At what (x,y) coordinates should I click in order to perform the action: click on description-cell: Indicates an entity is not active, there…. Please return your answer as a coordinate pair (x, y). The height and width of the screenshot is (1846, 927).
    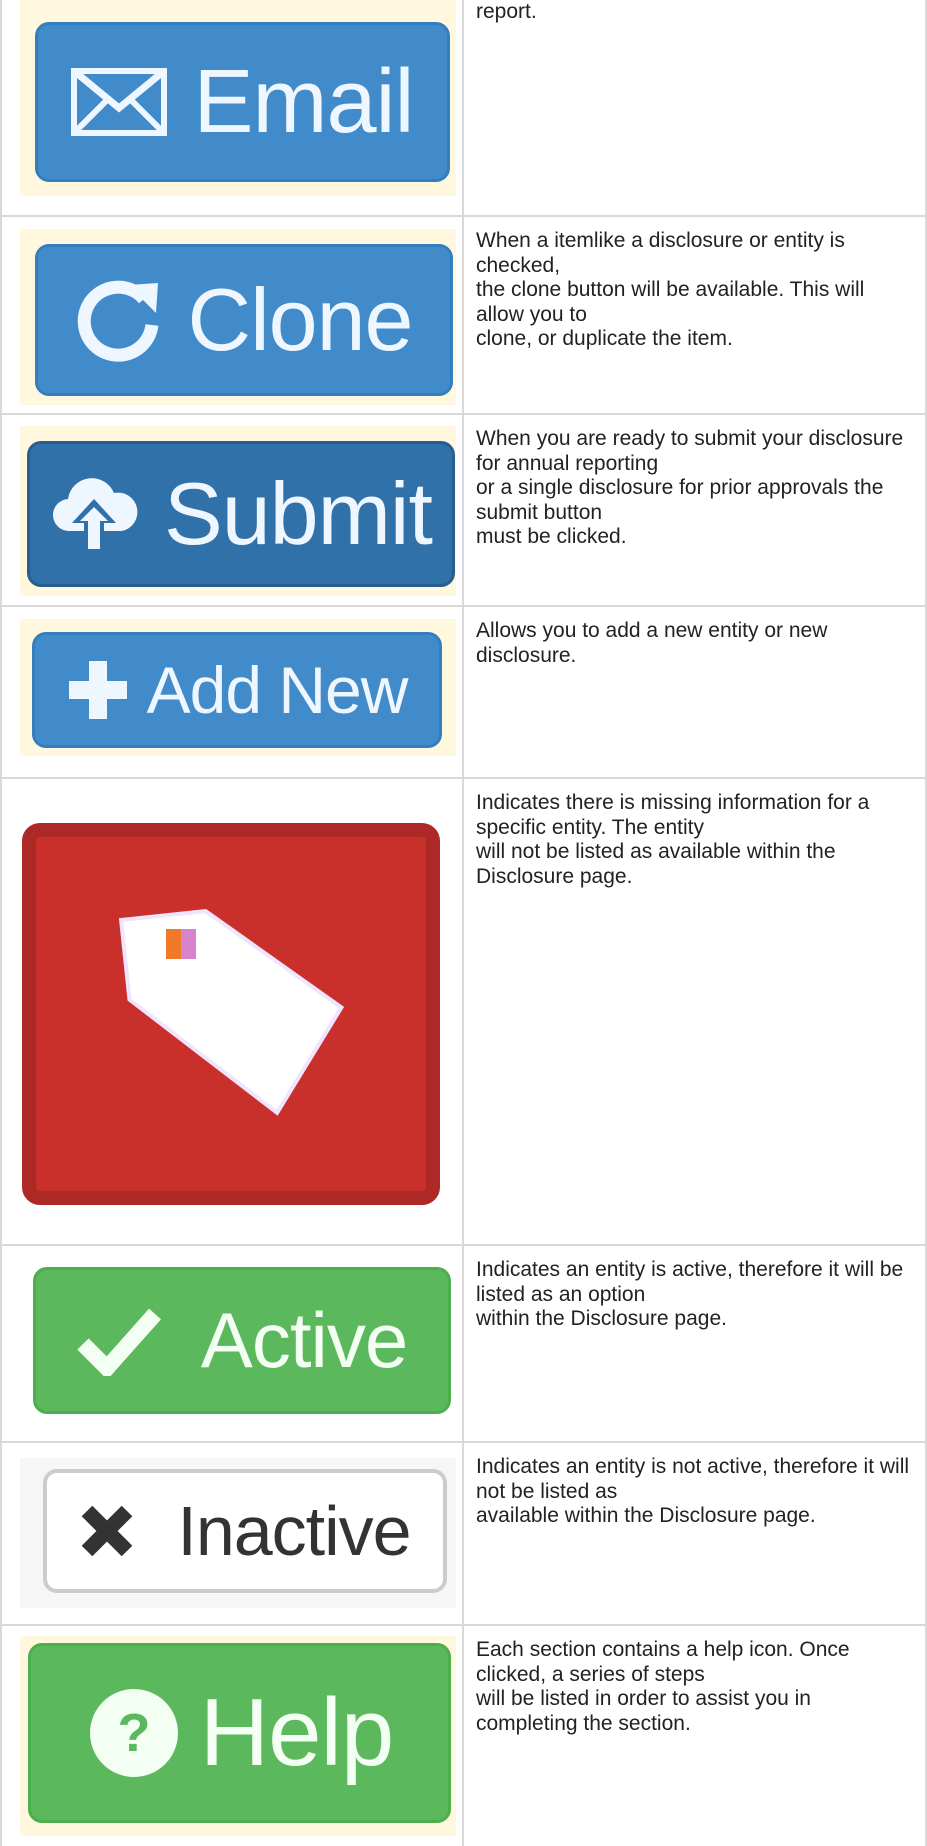
    Looking at the image, I should click on (695, 1533).